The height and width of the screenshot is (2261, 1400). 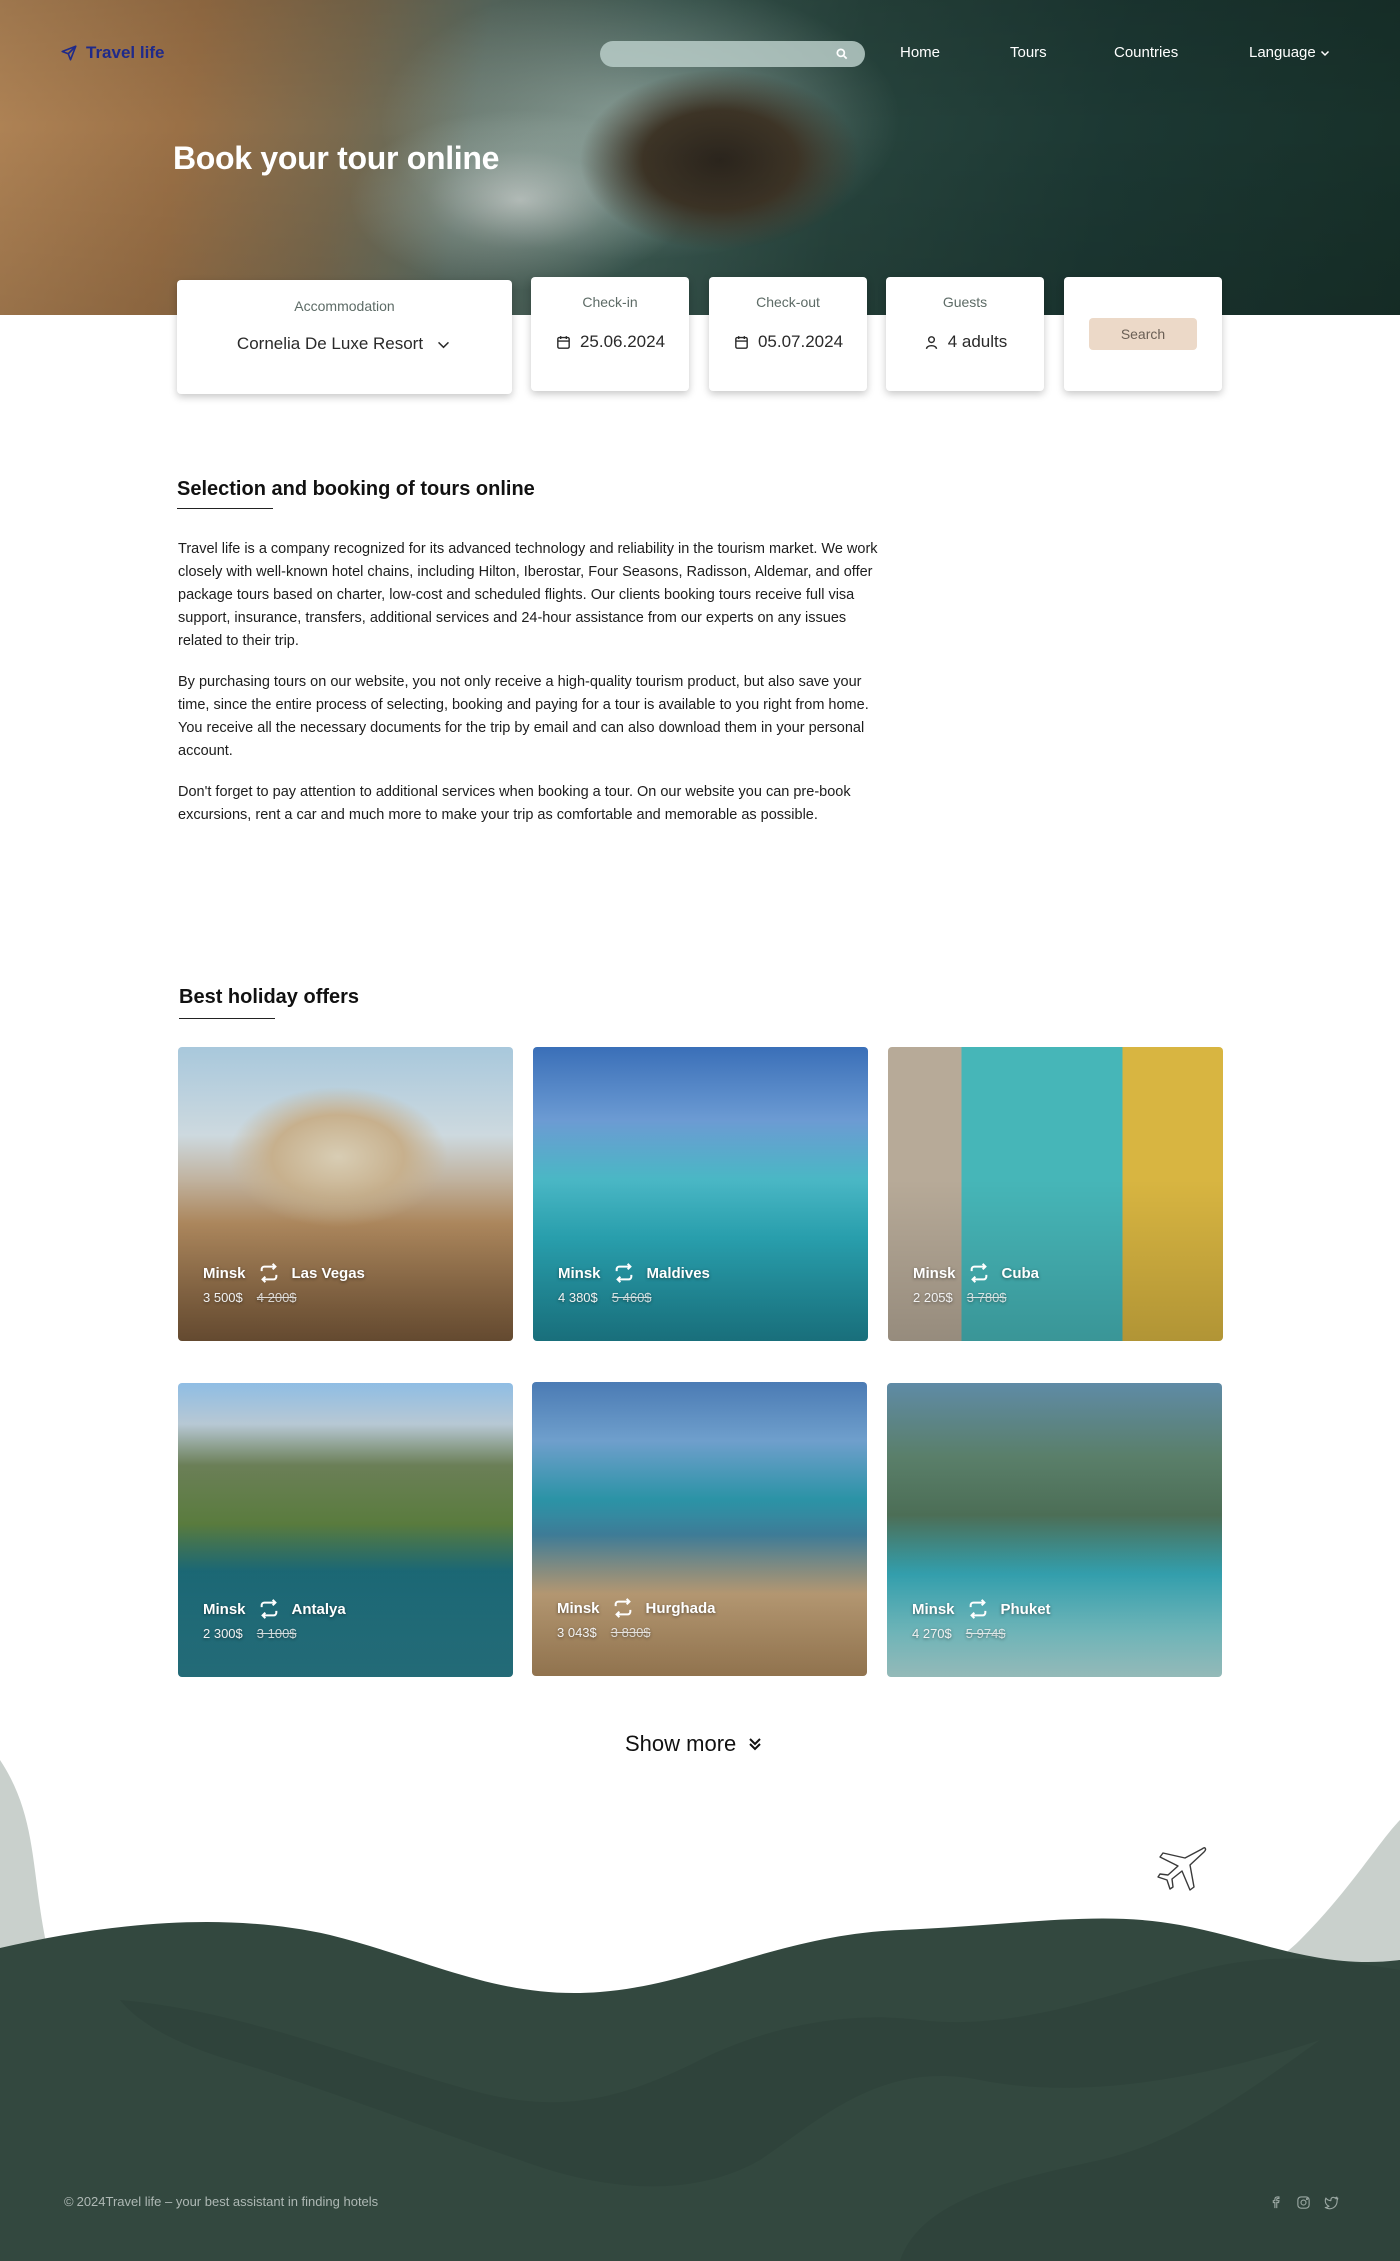 I want to click on offer-old-price: 4 200$, so click(x=276, y=1297).